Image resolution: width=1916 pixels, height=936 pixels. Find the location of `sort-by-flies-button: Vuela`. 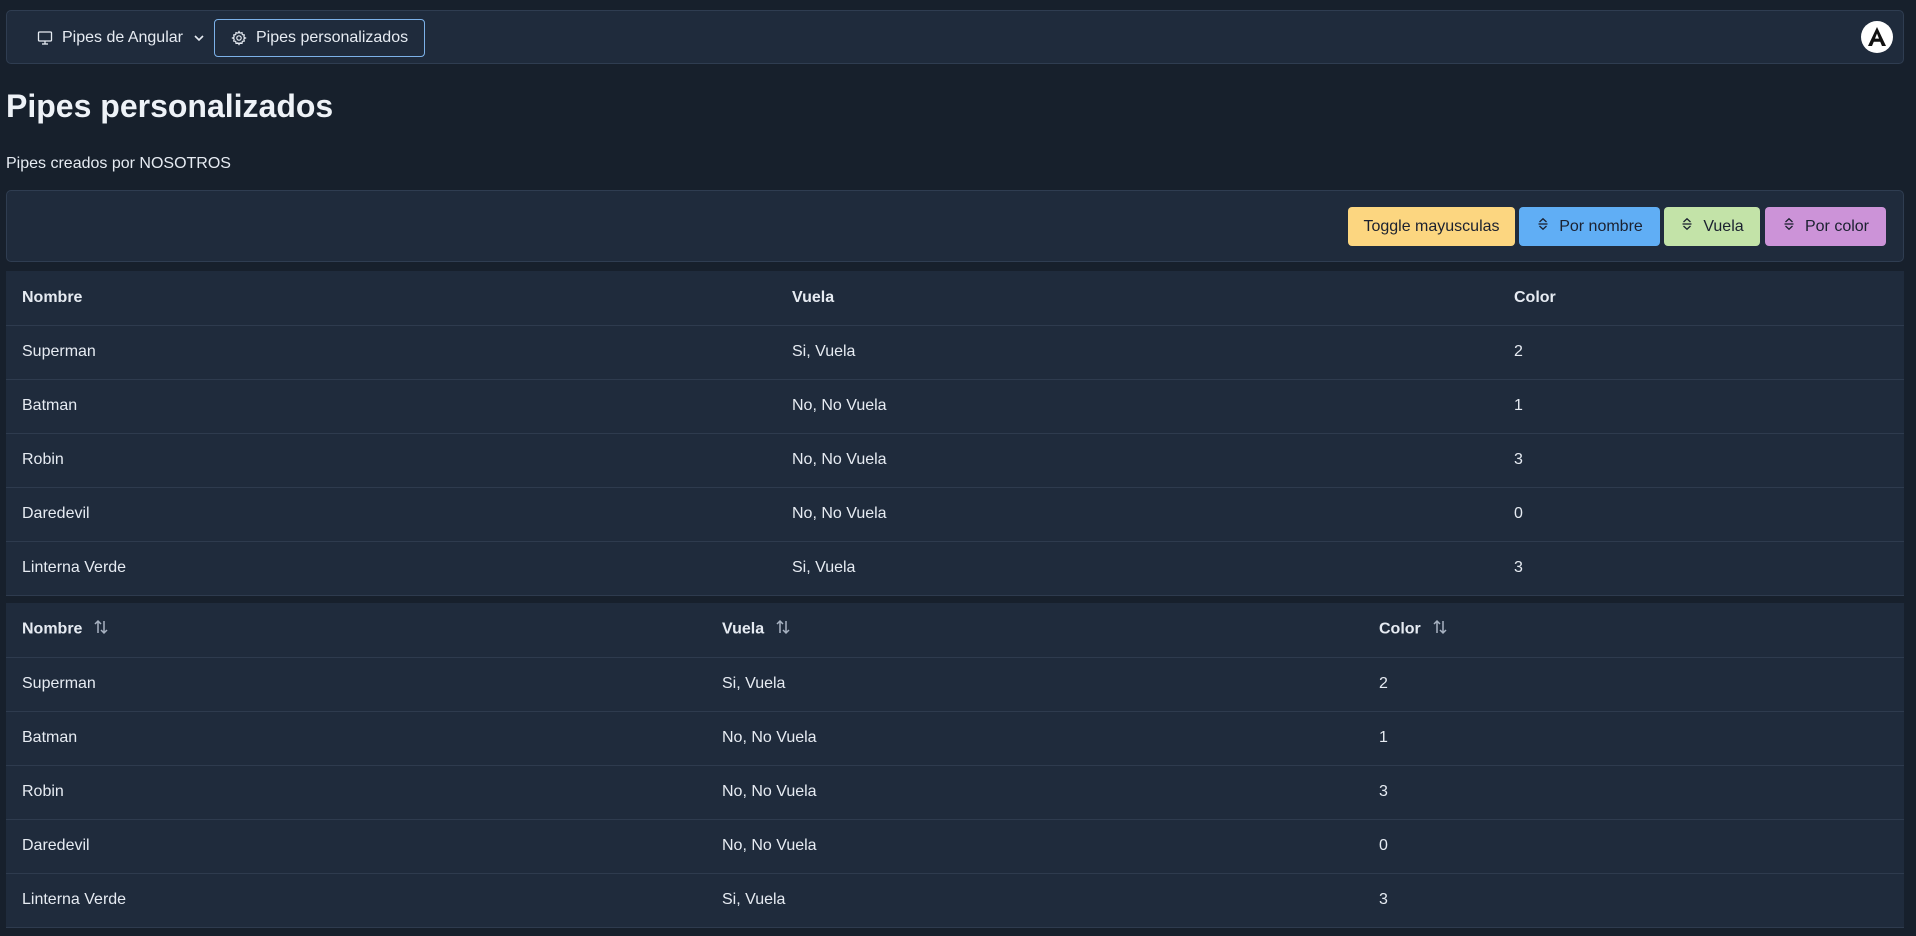

sort-by-flies-button: Vuela is located at coordinates (1712, 226).